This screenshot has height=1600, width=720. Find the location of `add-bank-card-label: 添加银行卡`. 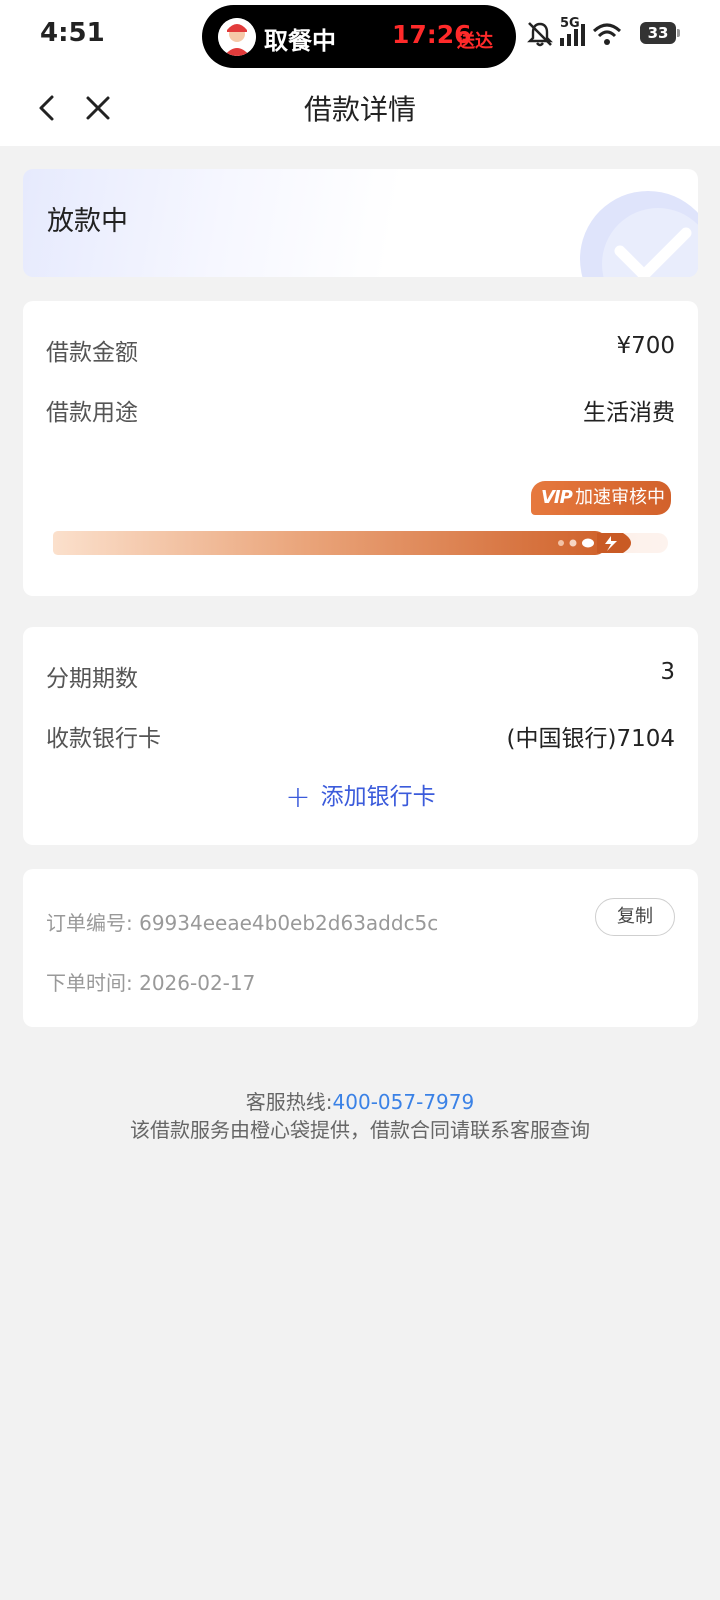

add-bank-card-label: 添加银行卡 is located at coordinates (378, 797).